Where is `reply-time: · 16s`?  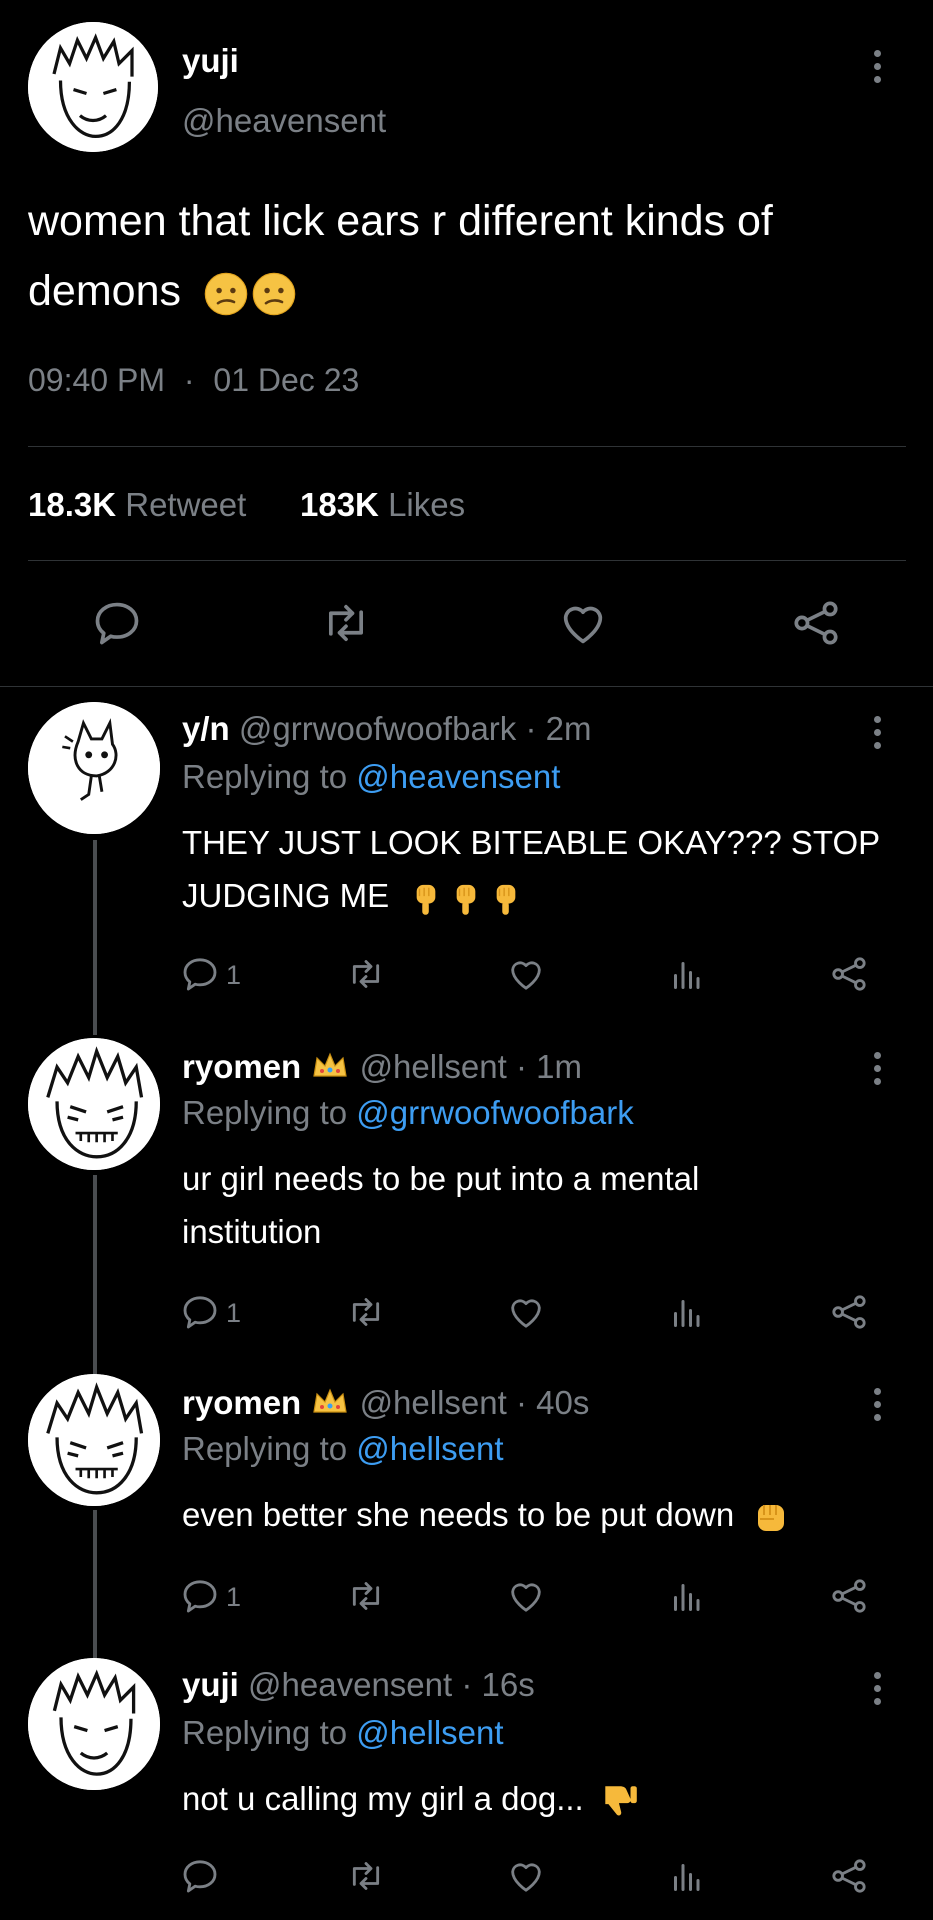
reply-time: · 16s is located at coordinates (498, 1684).